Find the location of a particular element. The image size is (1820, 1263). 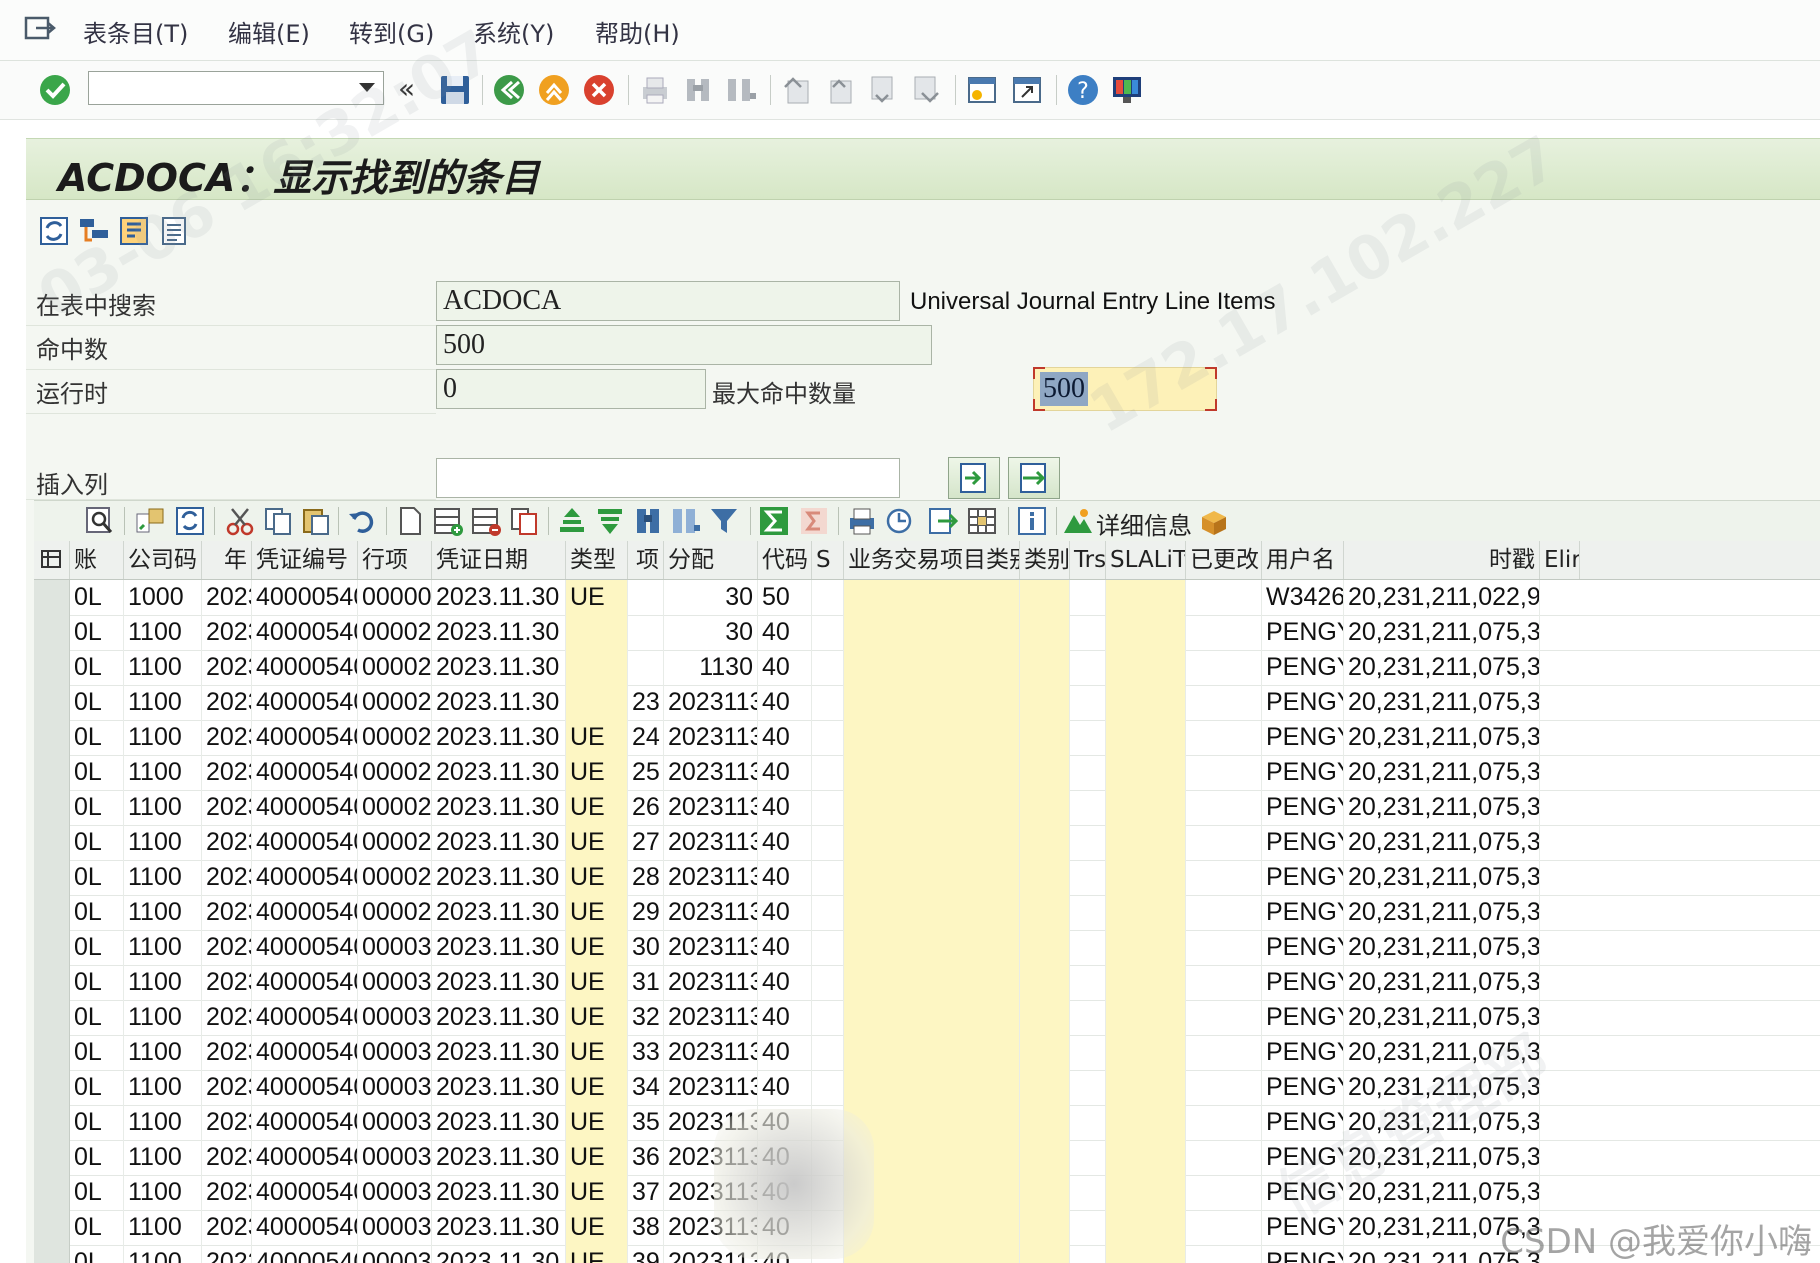

exit-icon is located at coordinates (554, 90).